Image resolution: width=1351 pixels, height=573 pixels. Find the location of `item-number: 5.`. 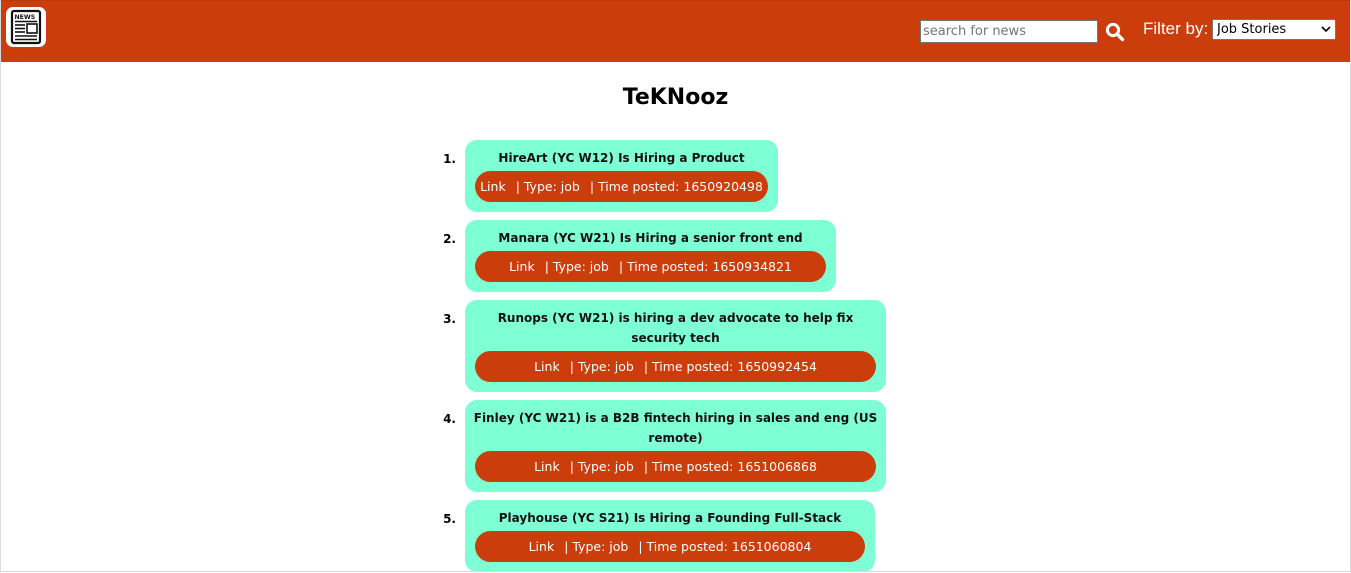

item-number: 5. is located at coordinates (449, 519).